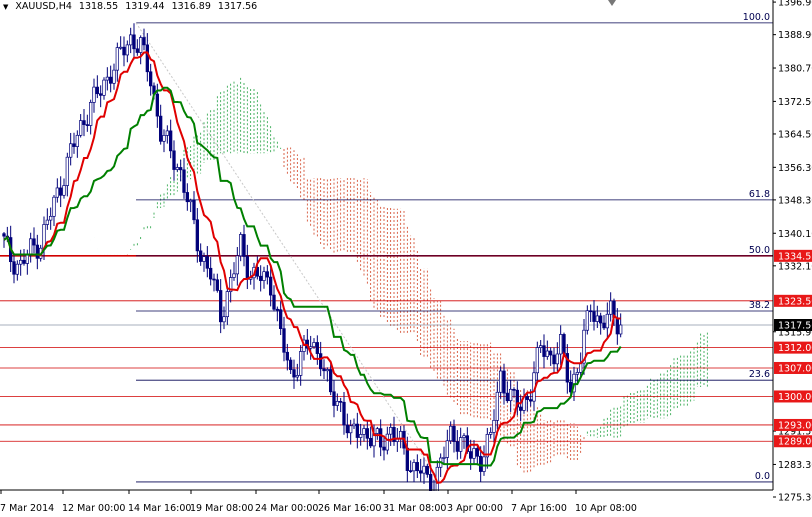  I want to click on price-tick-label: 1356.30, so click(795, 168).